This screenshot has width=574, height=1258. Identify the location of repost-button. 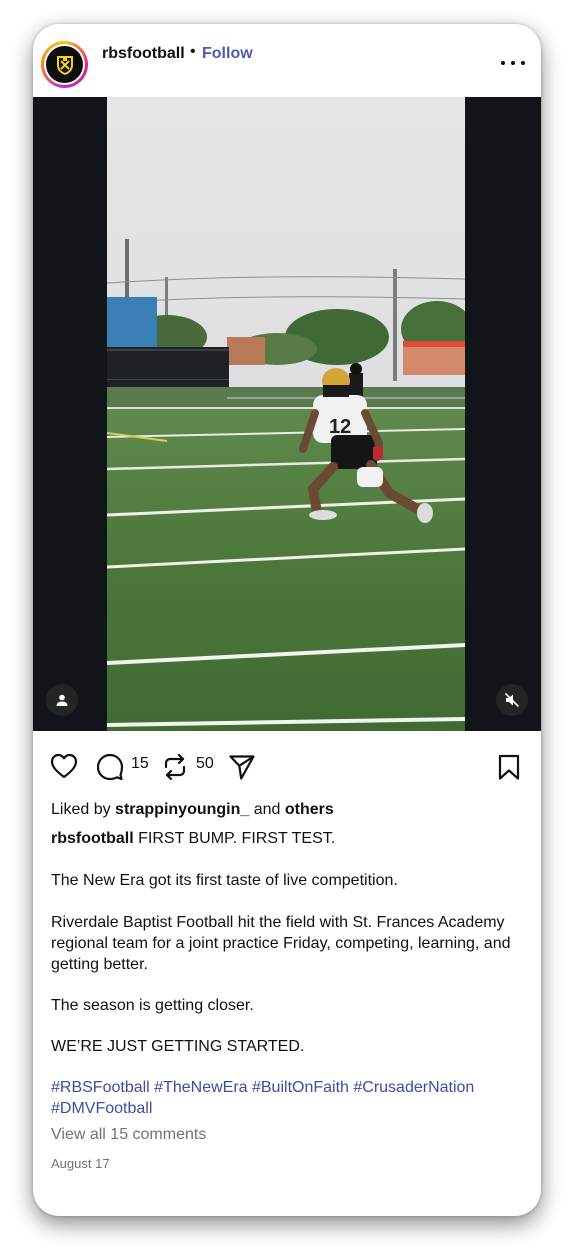
(175, 769).